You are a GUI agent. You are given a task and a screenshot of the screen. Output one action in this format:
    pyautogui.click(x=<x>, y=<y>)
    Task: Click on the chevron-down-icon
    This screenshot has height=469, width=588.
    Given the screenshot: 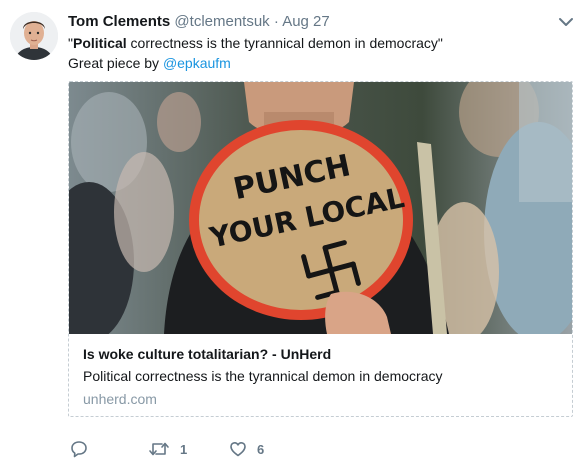 What is the action you would take?
    pyautogui.click(x=566, y=22)
    